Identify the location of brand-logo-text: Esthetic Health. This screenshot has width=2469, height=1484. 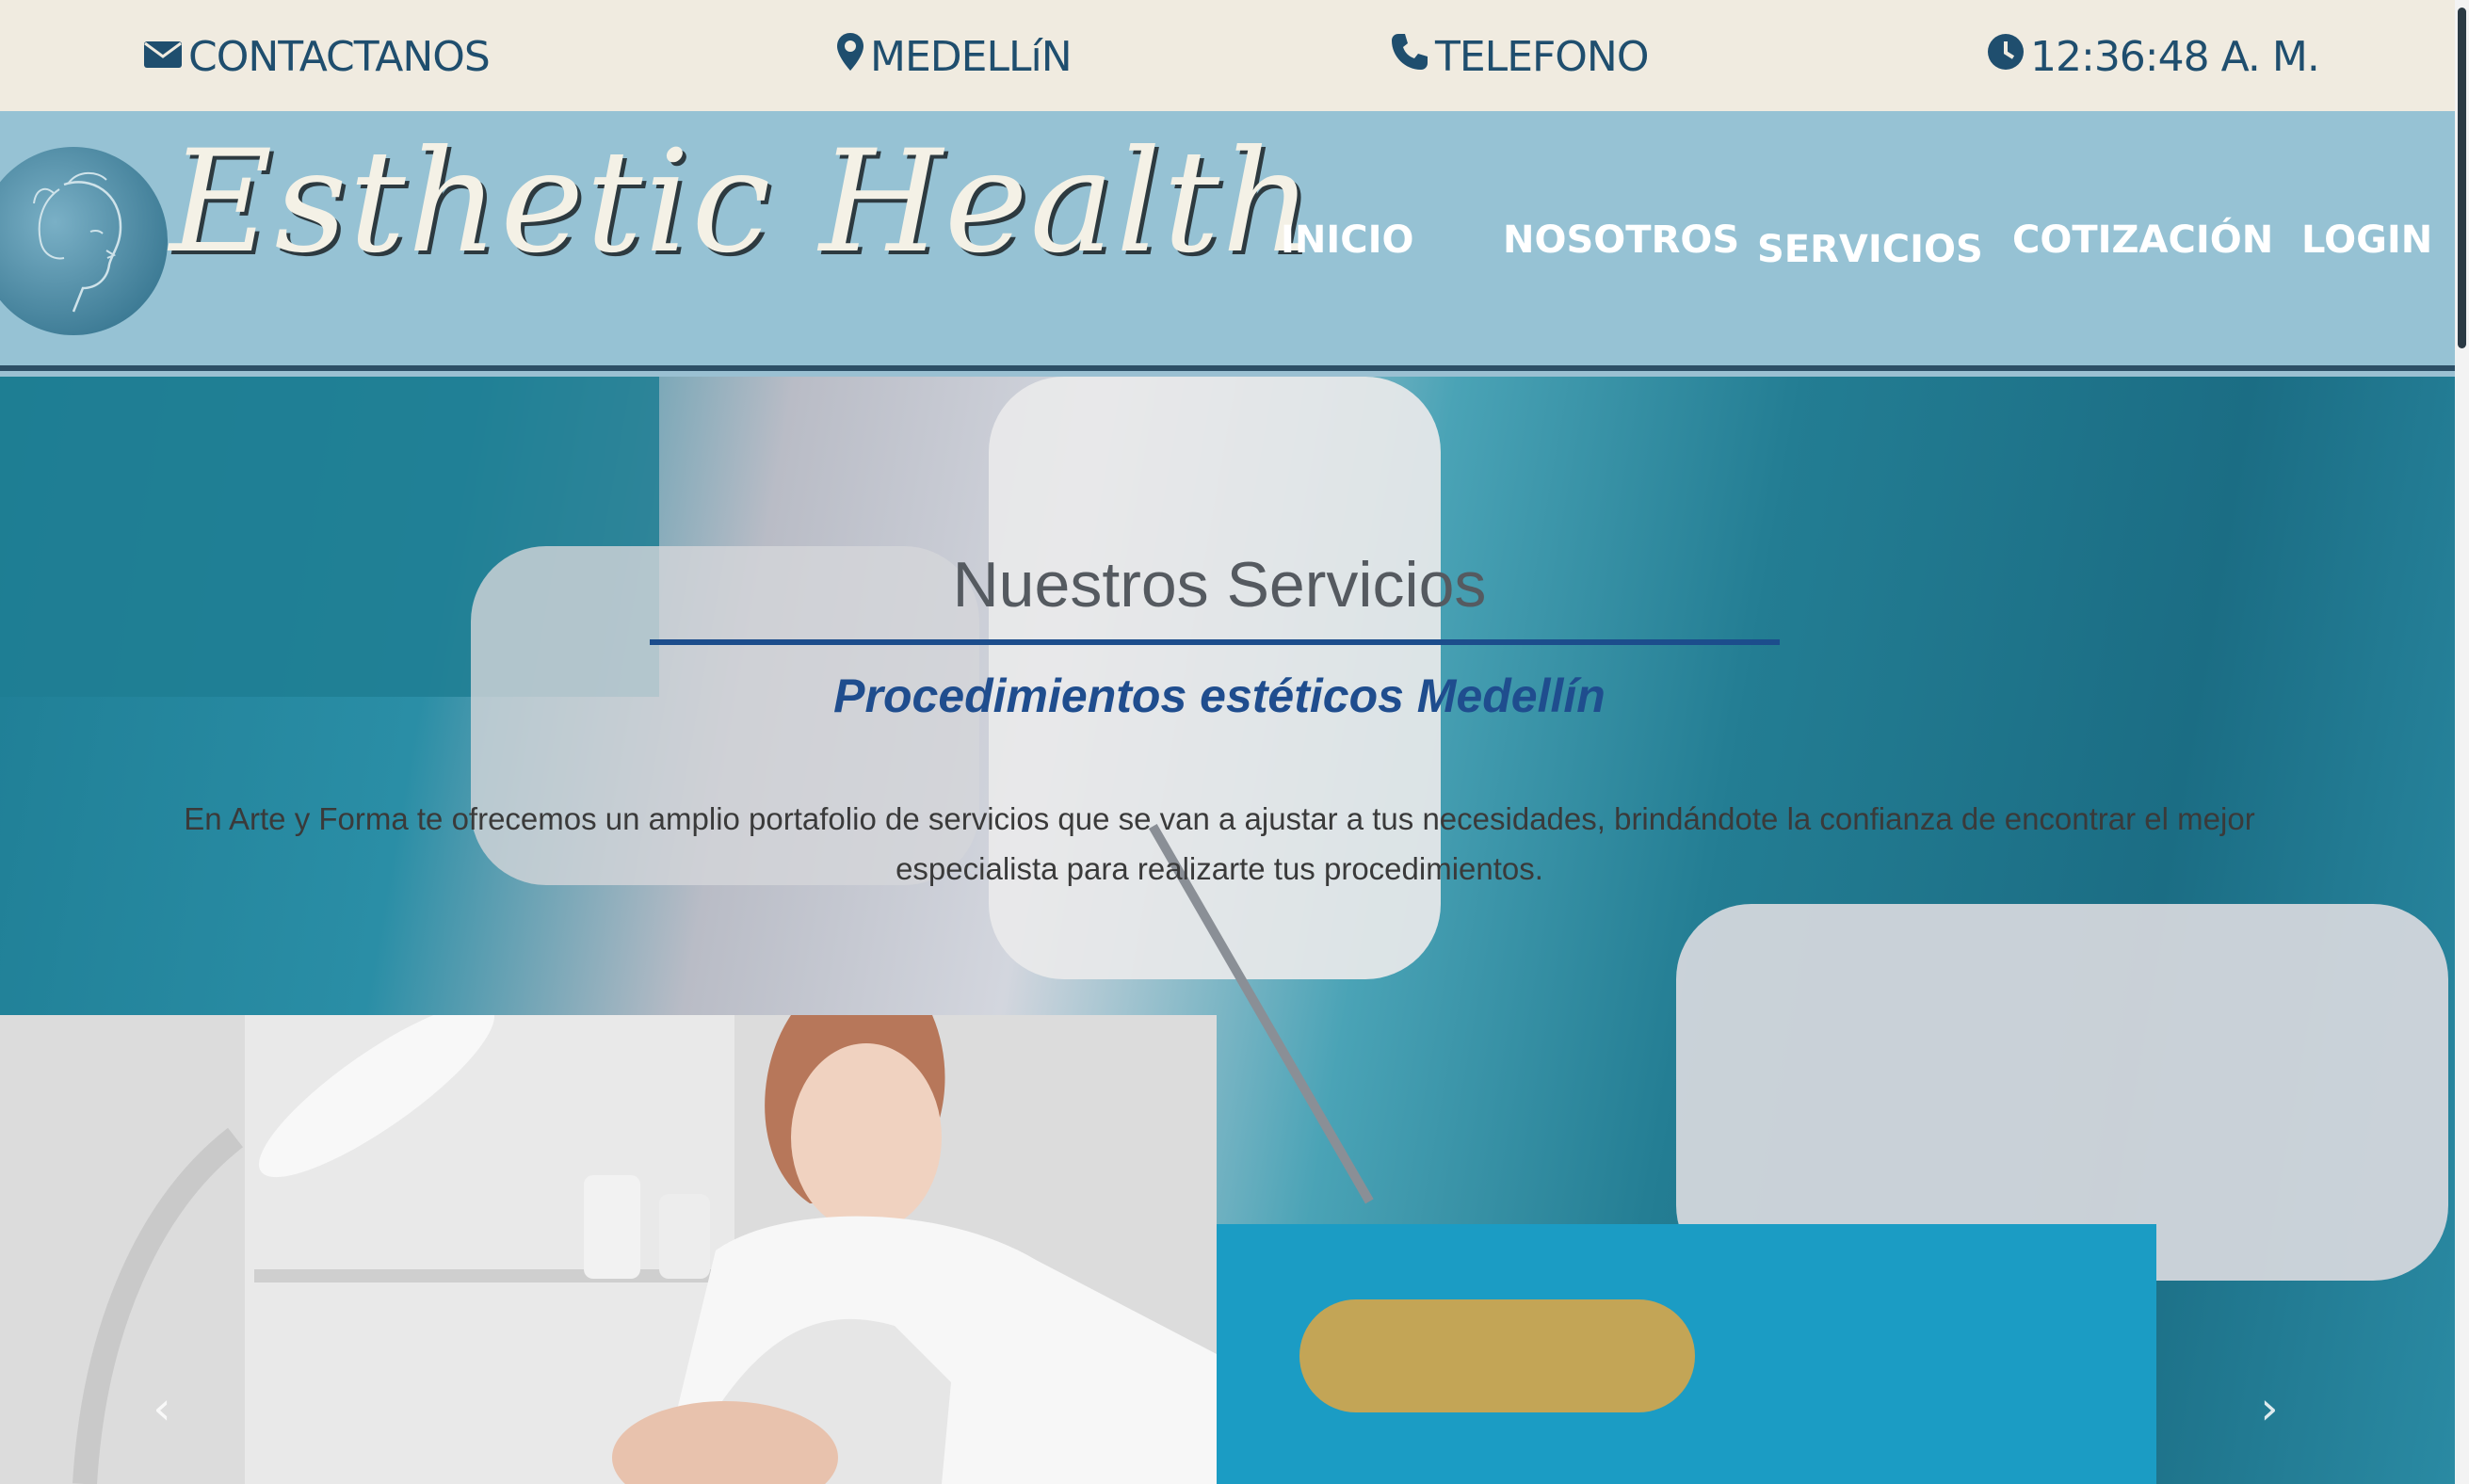
(742, 202).